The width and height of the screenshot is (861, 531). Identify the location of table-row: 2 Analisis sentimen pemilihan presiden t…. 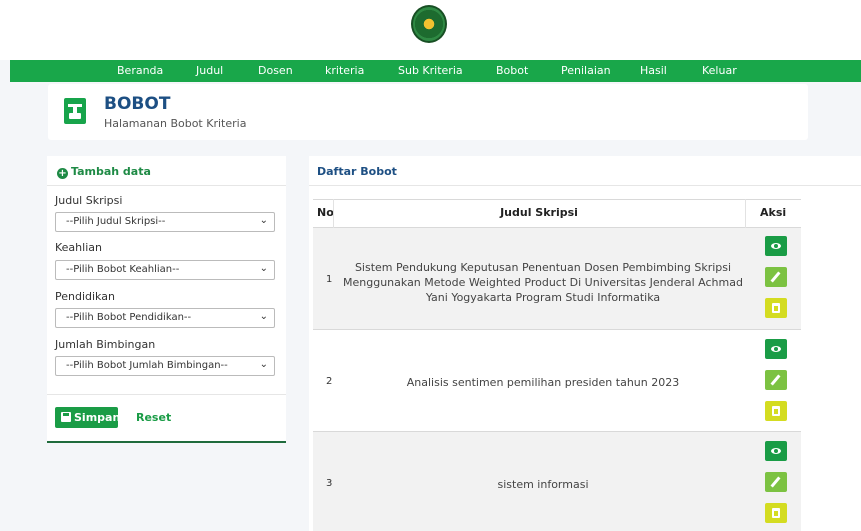
(557, 380).